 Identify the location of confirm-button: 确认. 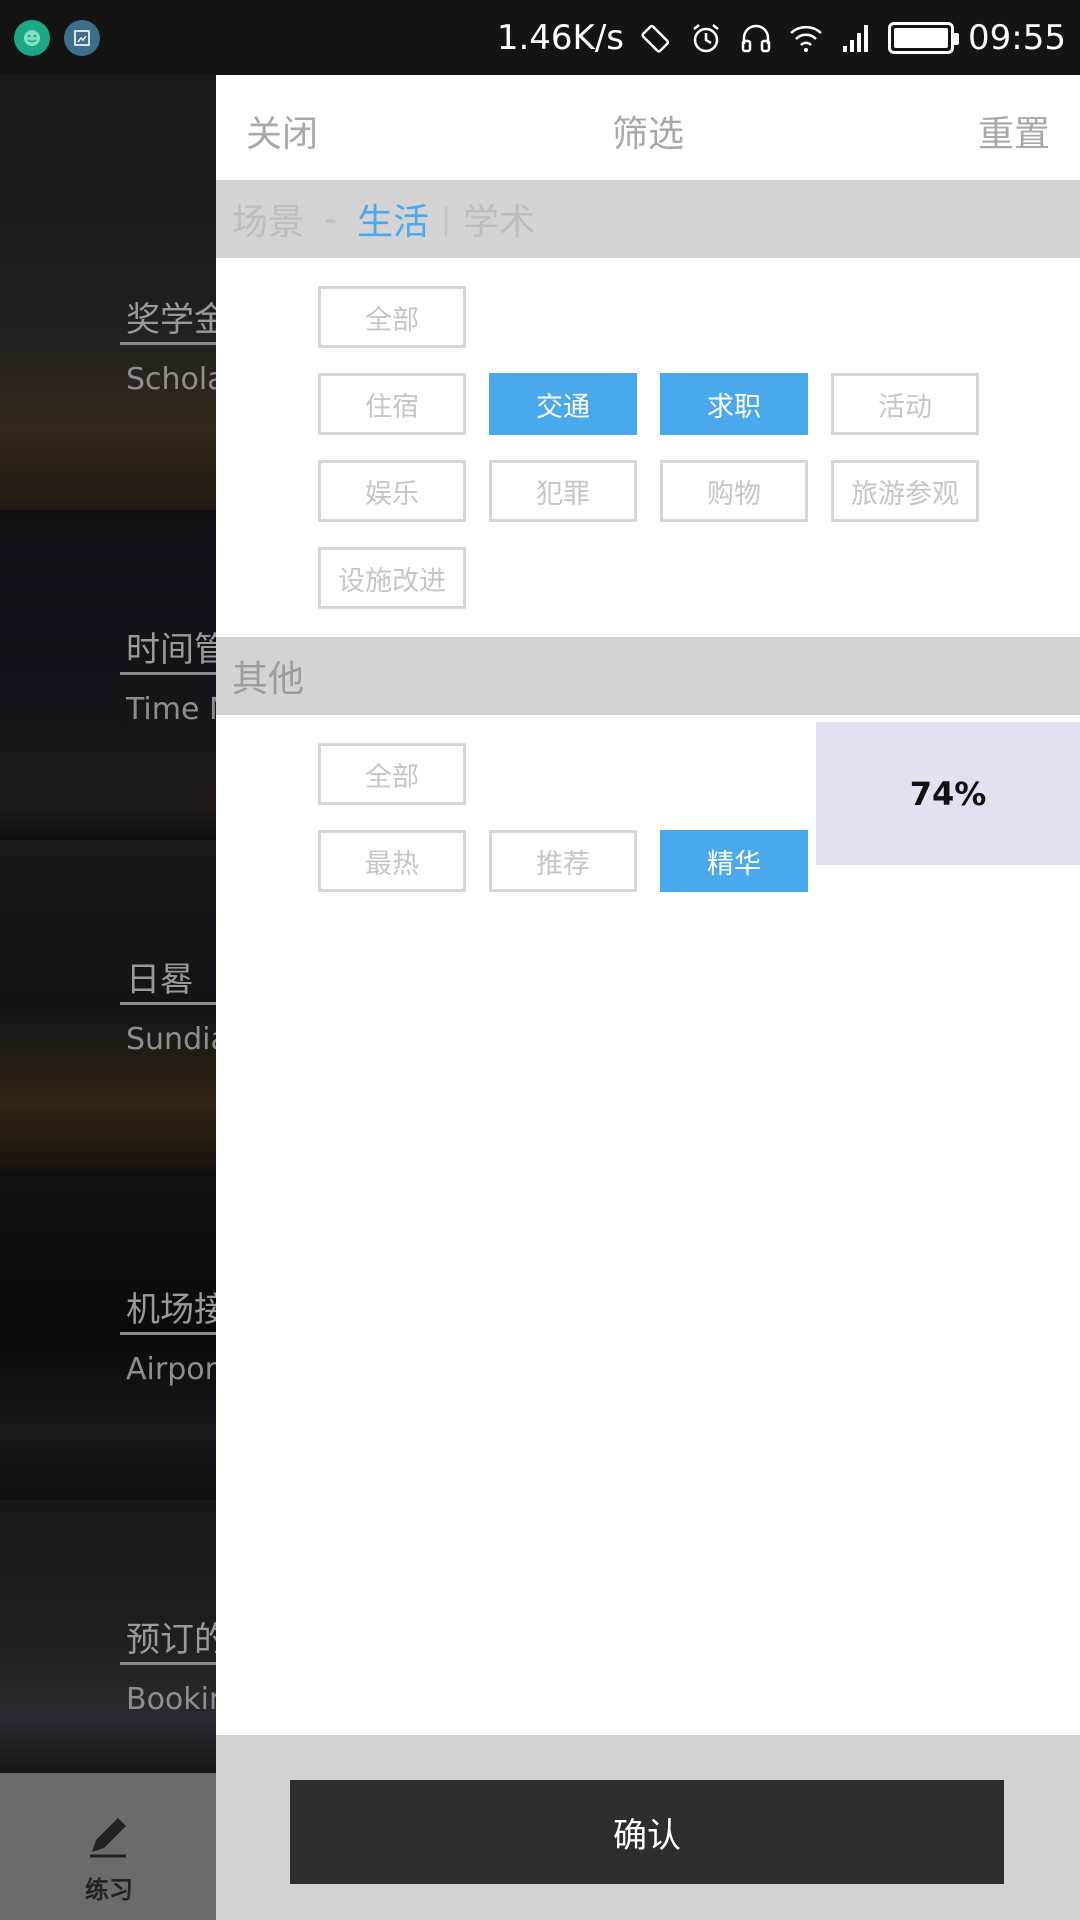
(647, 1832).